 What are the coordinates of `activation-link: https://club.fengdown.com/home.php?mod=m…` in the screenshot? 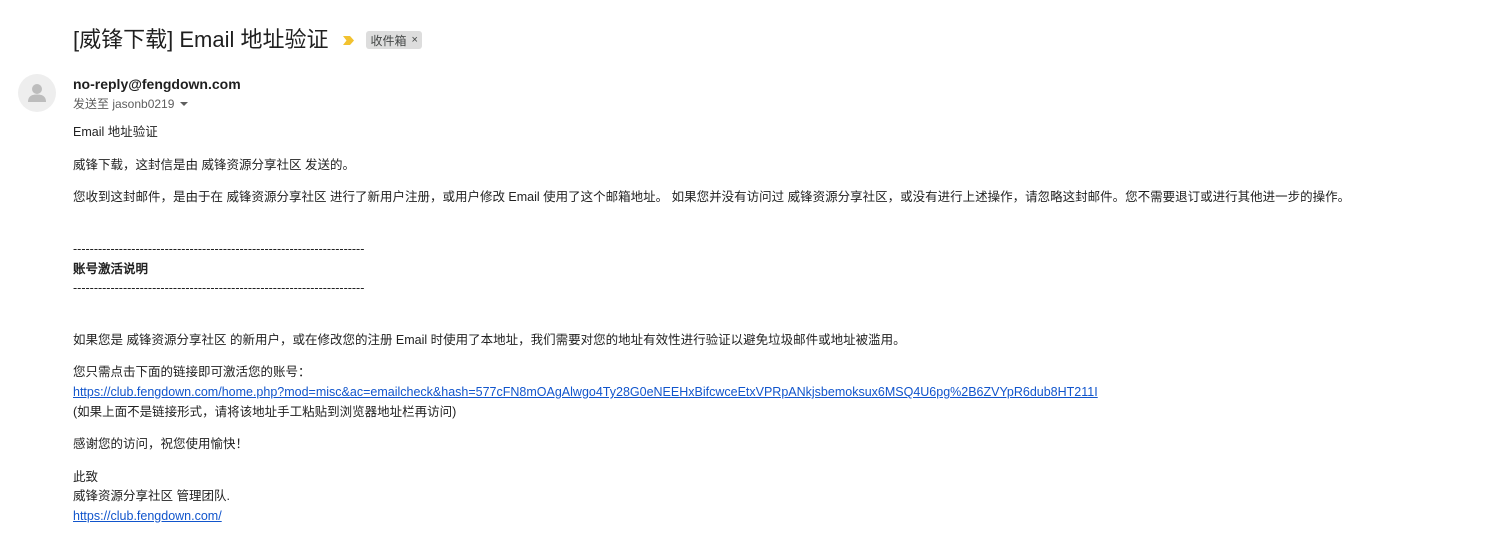 It's located at (585, 392).